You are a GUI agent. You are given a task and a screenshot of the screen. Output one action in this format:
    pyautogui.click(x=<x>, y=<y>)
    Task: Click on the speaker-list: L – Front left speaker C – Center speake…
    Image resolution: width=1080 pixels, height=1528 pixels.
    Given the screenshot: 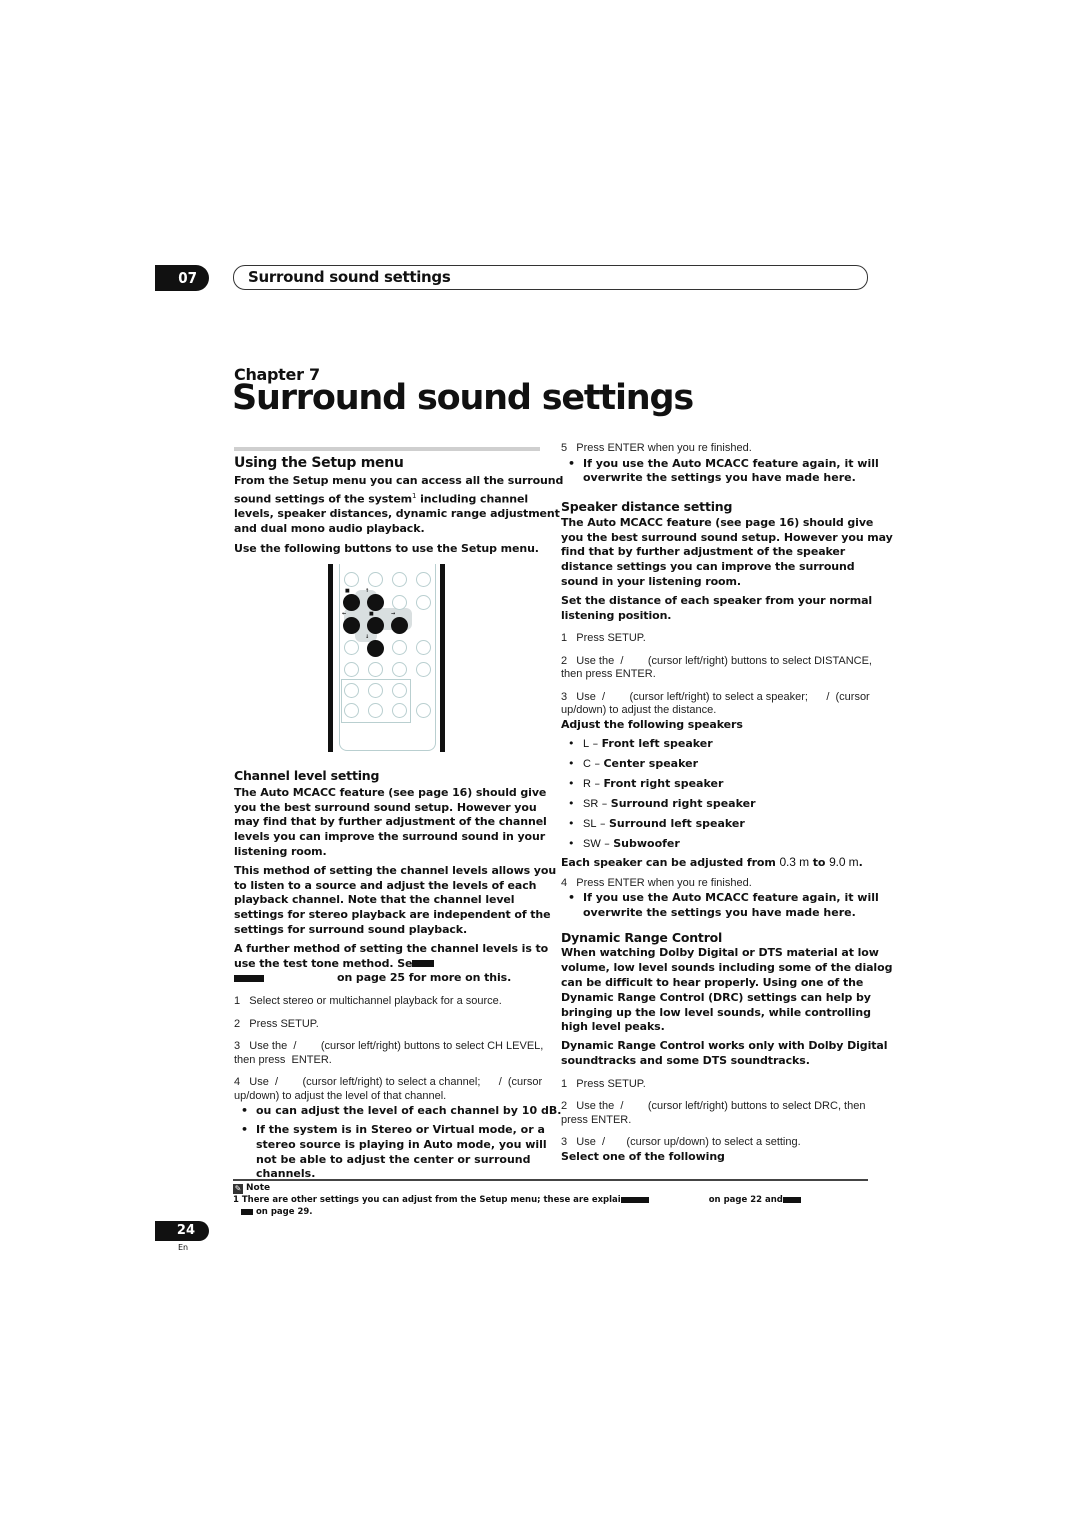 What is the action you would take?
    pyautogui.click(x=727, y=794)
    